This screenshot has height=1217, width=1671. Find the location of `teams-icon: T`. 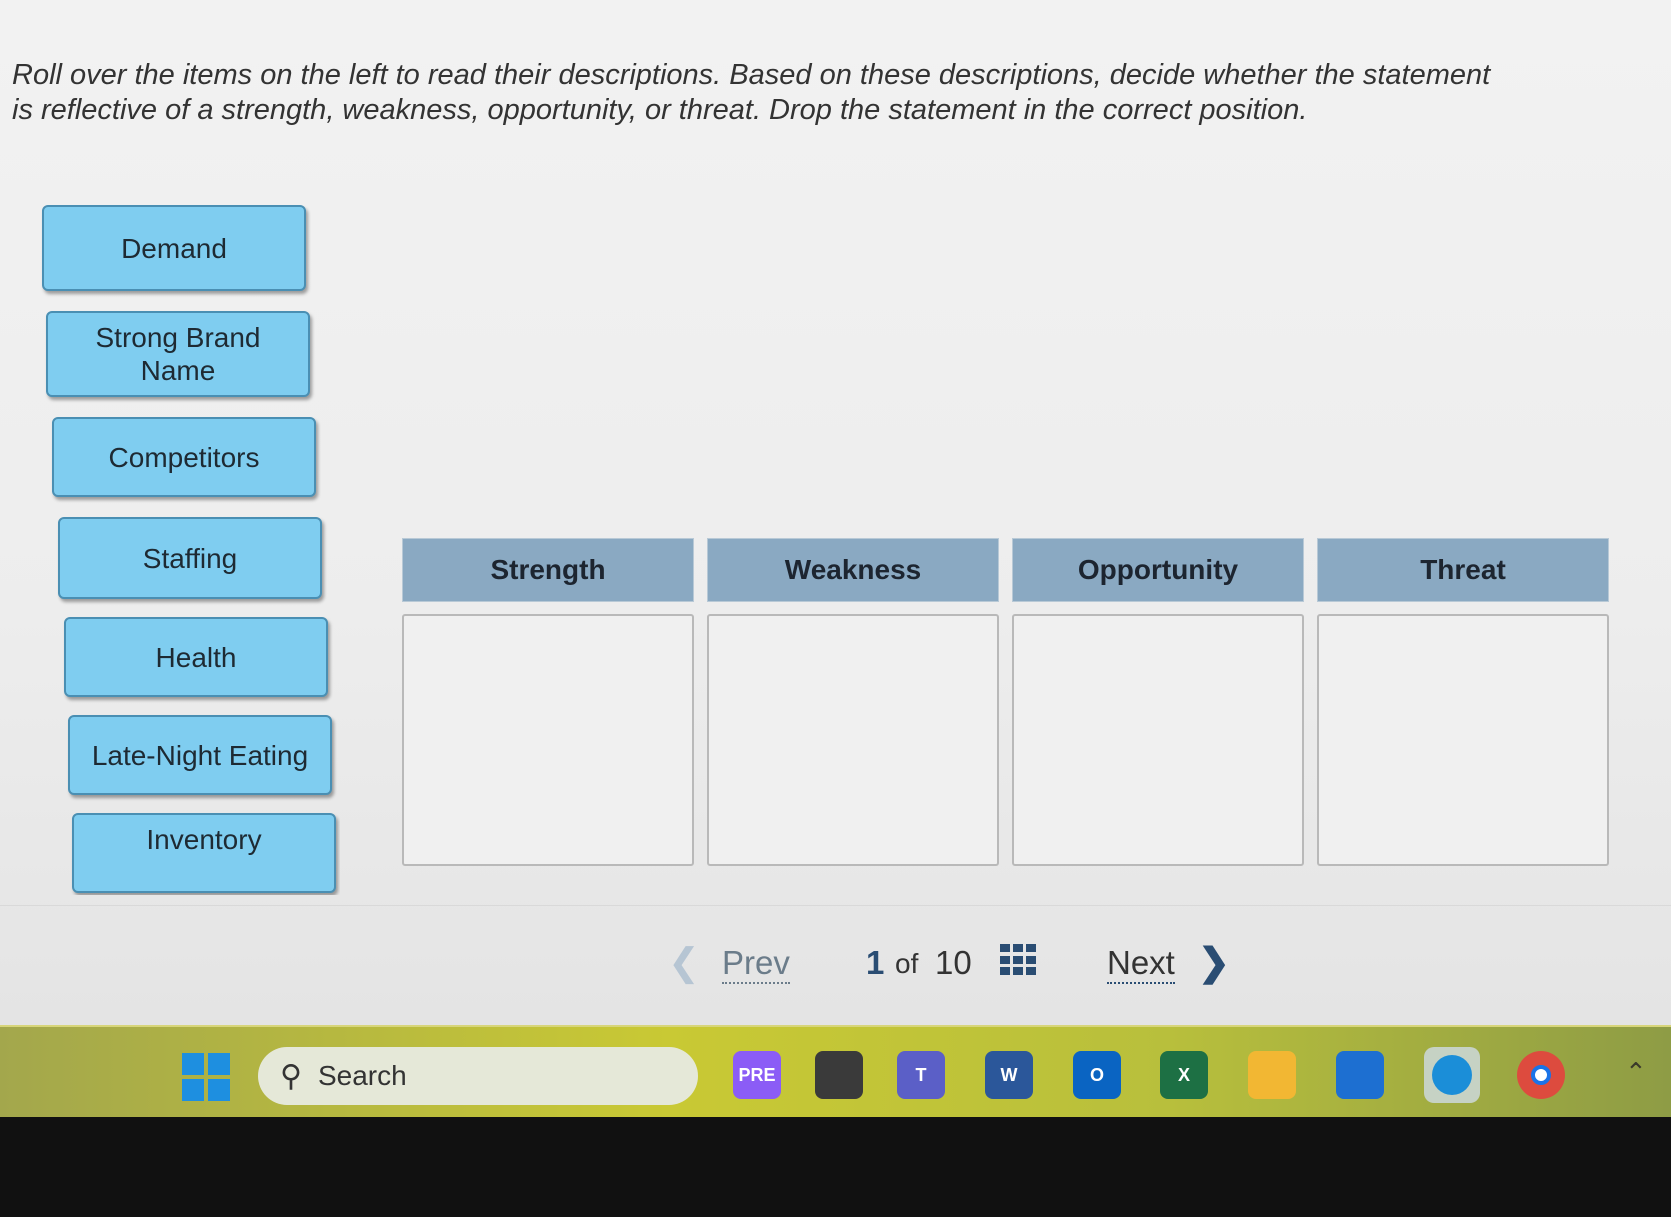

teams-icon: T is located at coordinates (921, 1075).